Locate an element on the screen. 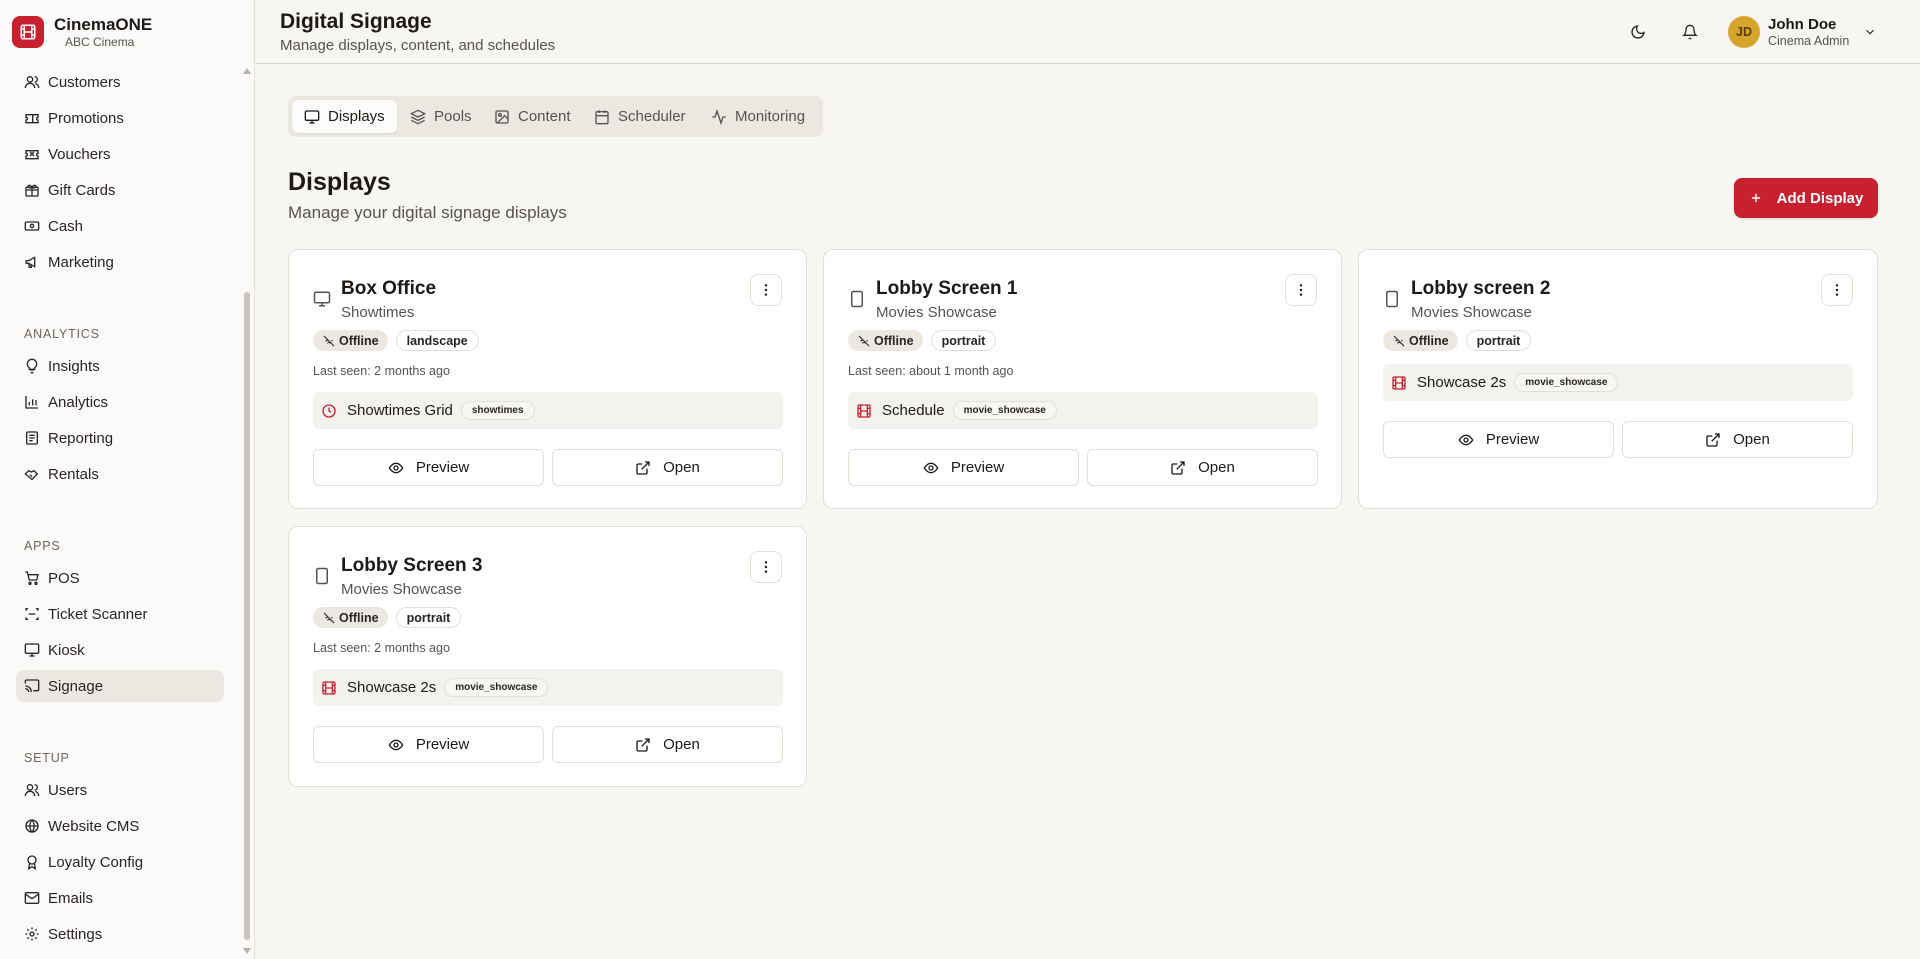  content-name: Showtimes Grid is located at coordinates (400, 410).